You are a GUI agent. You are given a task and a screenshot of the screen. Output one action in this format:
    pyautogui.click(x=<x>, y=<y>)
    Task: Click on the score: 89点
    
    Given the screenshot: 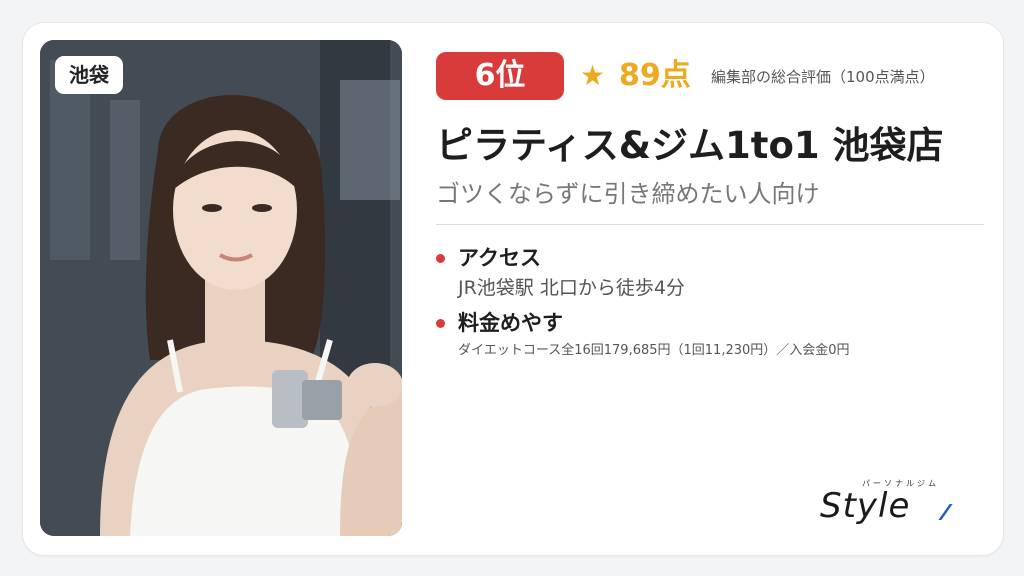 What is the action you would take?
    pyautogui.click(x=655, y=75)
    